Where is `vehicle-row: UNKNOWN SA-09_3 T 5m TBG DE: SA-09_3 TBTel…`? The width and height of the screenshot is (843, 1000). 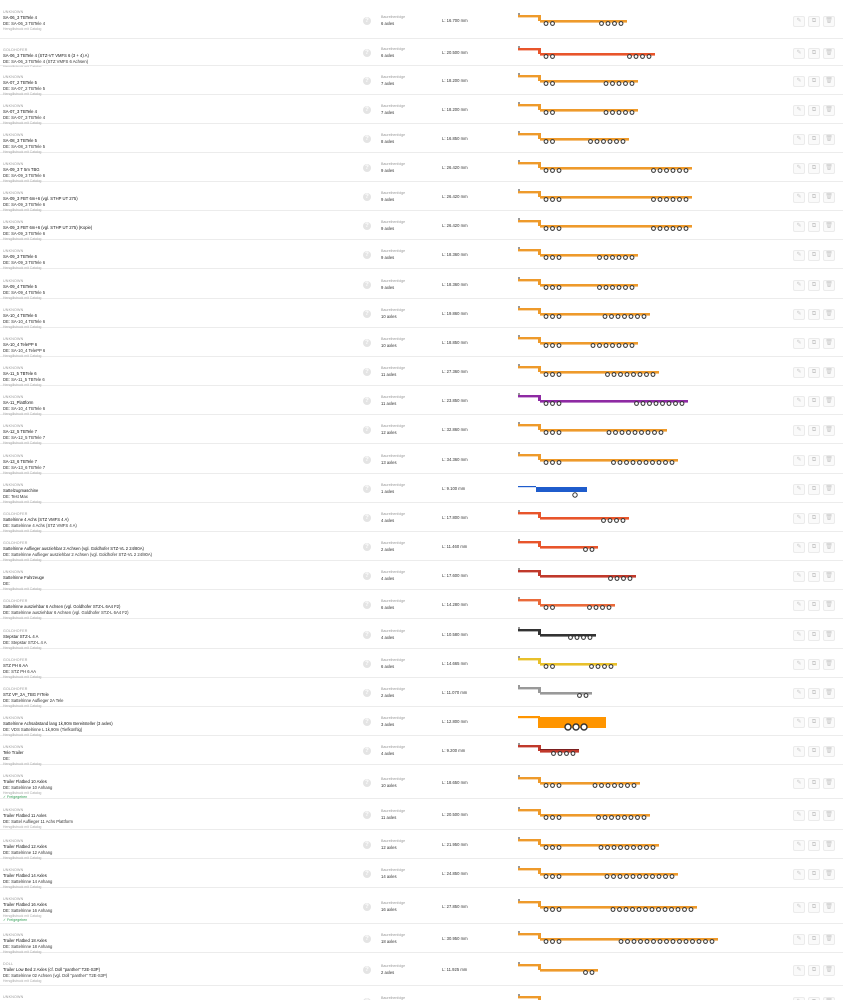 vehicle-row: UNKNOWN SA-09_3 T 5m TBG DE: SA-09_3 TBTel… is located at coordinates (421, 168).